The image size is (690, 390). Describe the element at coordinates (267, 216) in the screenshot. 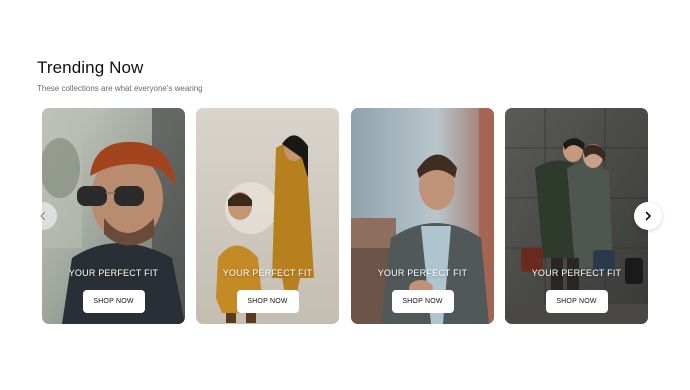

I see `product-card-2: YOUR PERFECT FIT SHOP NOW` at that location.